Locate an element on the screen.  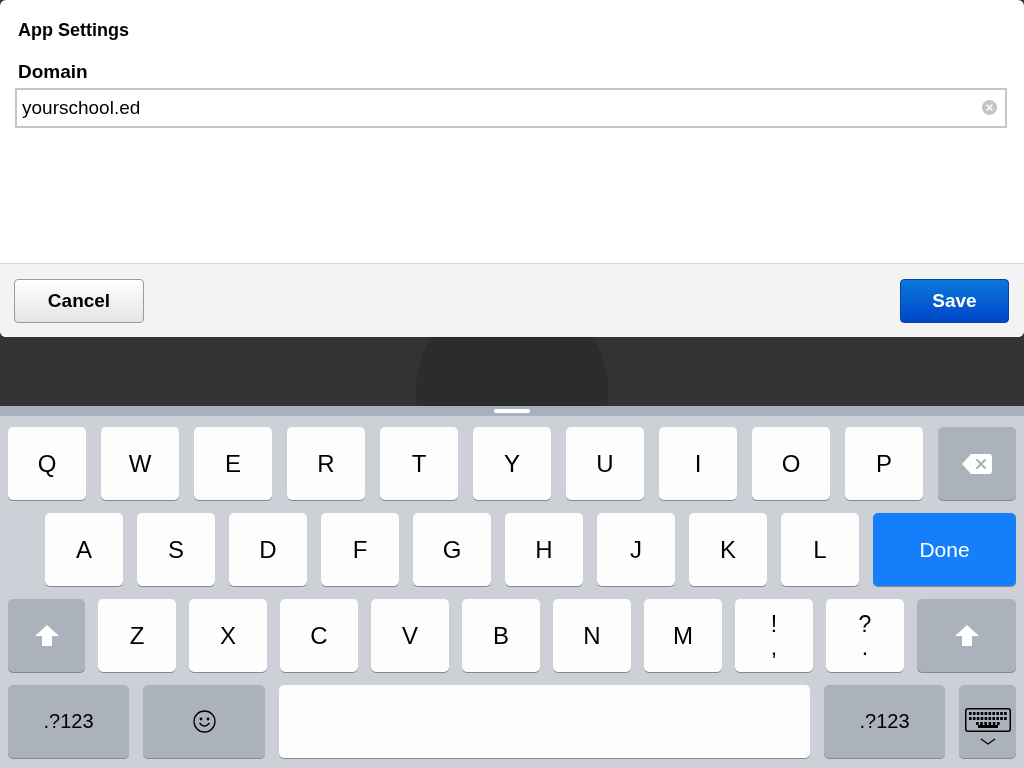
backspace-key is located at coordinates (977, 463).